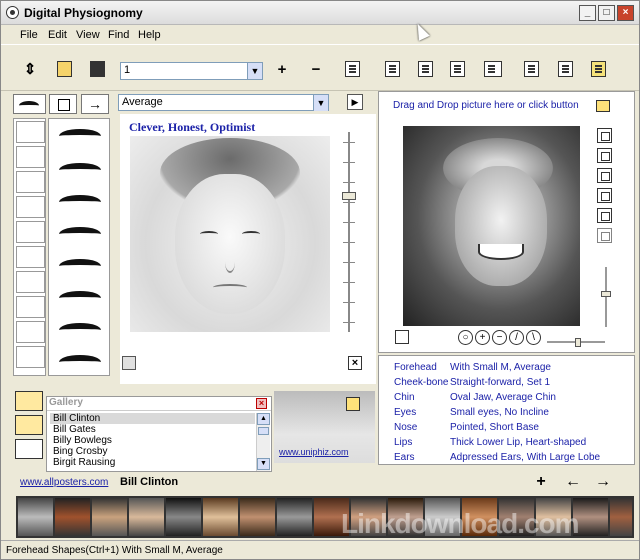  I want to click on clear-face-button: ×, so click(355, 363).